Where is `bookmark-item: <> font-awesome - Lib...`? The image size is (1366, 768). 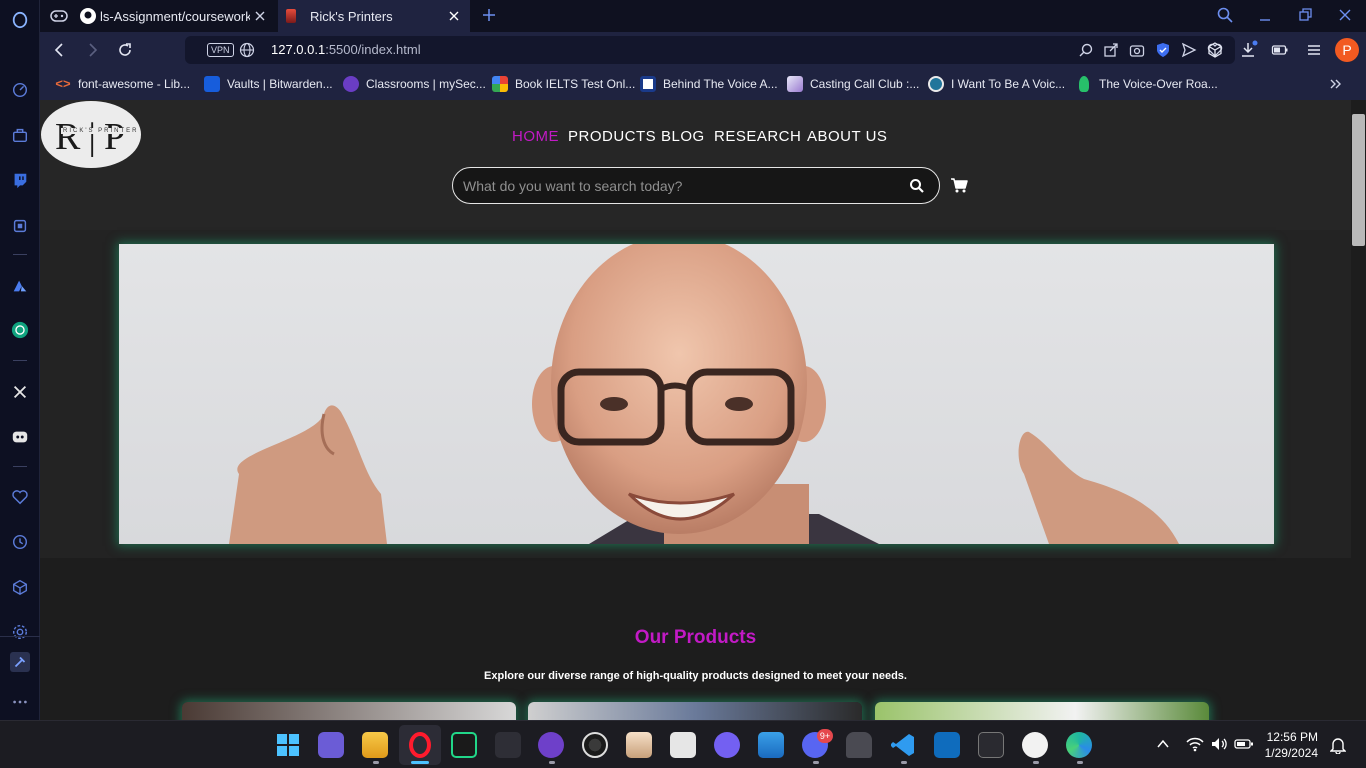
bookmark-item: <> font-awesome - Lib... is located at coordinates (122, 84).